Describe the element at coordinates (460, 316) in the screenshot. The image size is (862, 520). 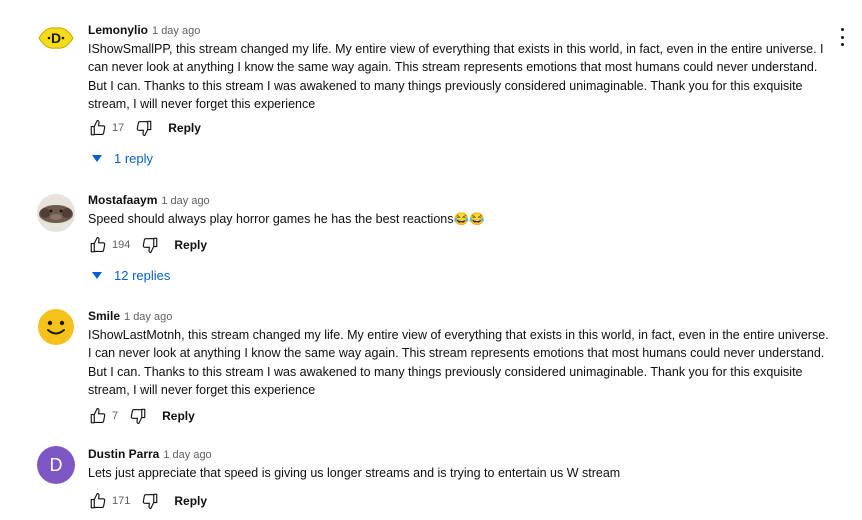
I see `comment-header: Smile 1 day ago` at that location.